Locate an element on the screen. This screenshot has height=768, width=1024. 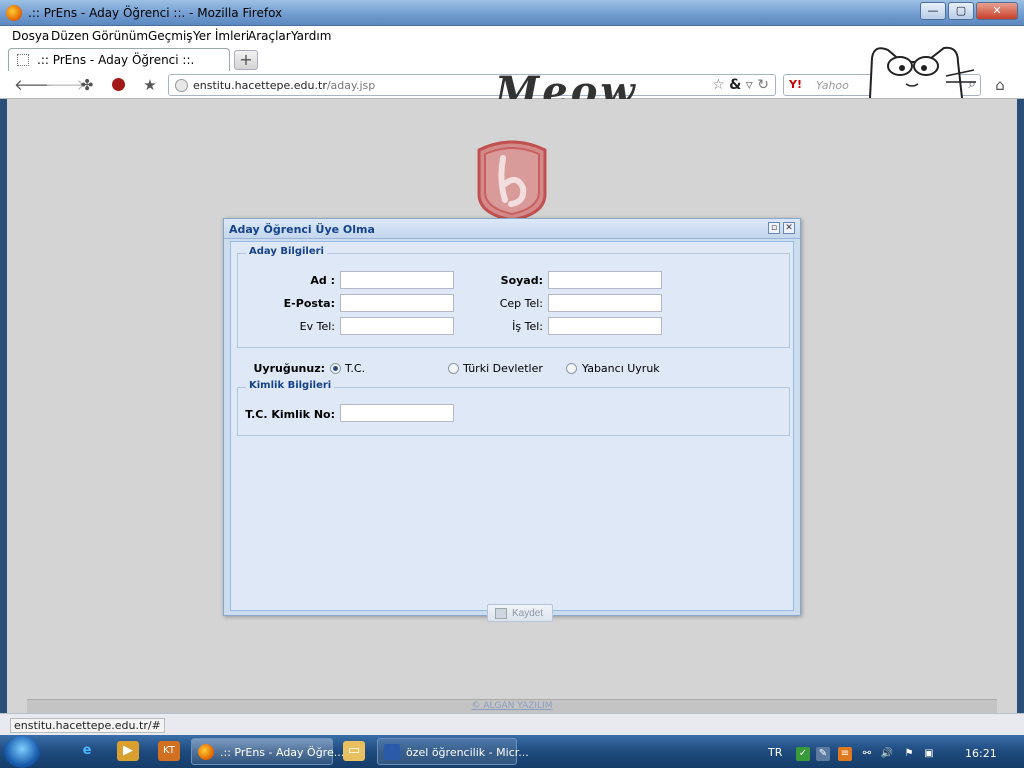
monitor-icon: ▣ is located at coordinates (929, 754).